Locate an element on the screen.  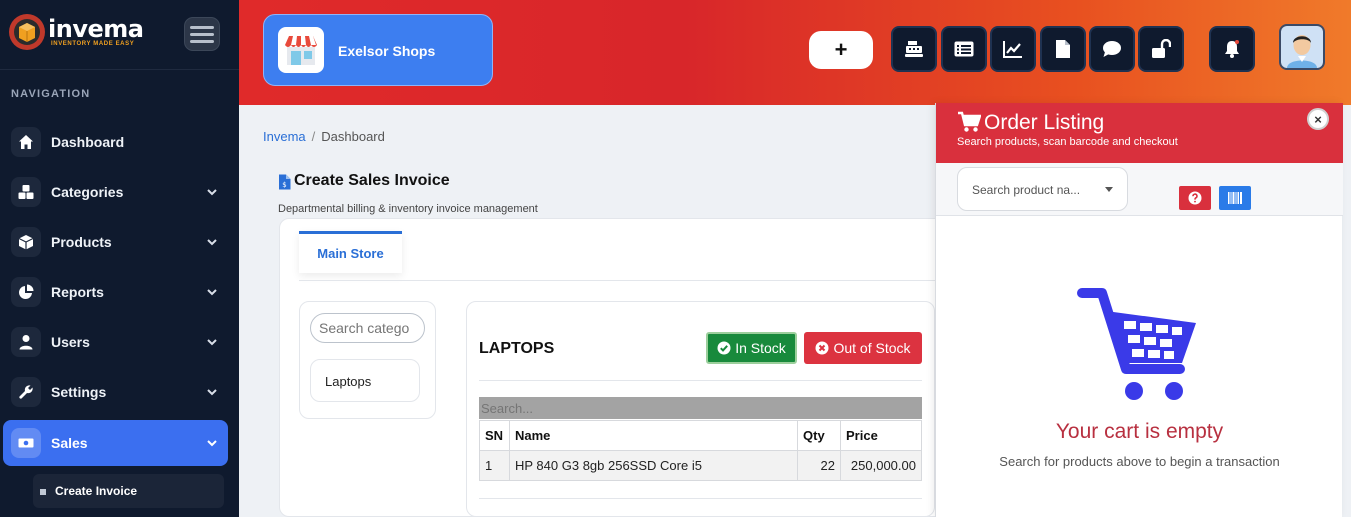
document-button is located at coordinates (1063, 49).